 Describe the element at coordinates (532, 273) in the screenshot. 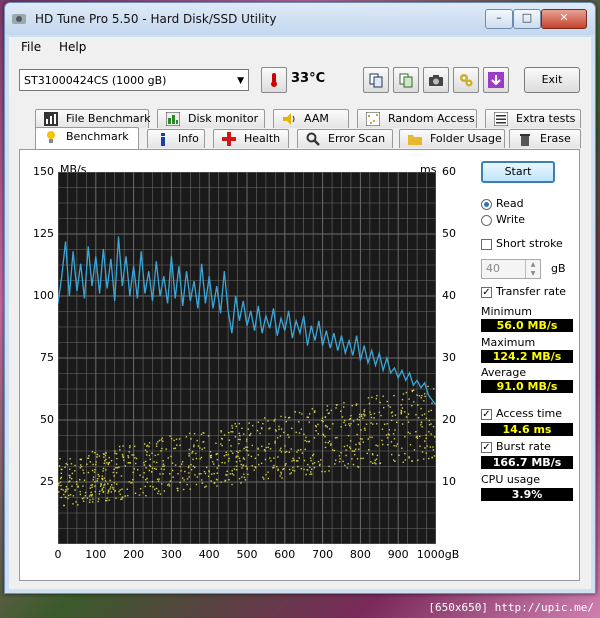

I see `spin-down-icon: ▼` at that location.